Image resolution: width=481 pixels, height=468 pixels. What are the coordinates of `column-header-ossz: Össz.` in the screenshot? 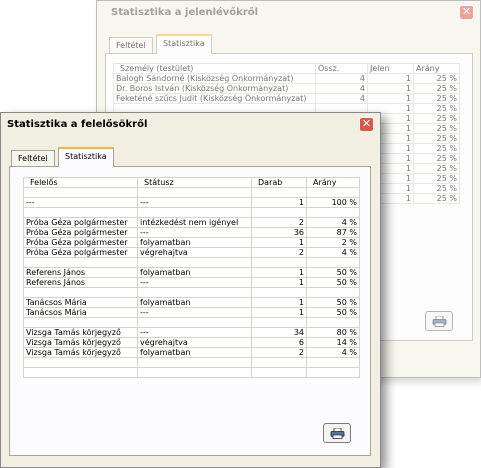 It's located at (341, 68).